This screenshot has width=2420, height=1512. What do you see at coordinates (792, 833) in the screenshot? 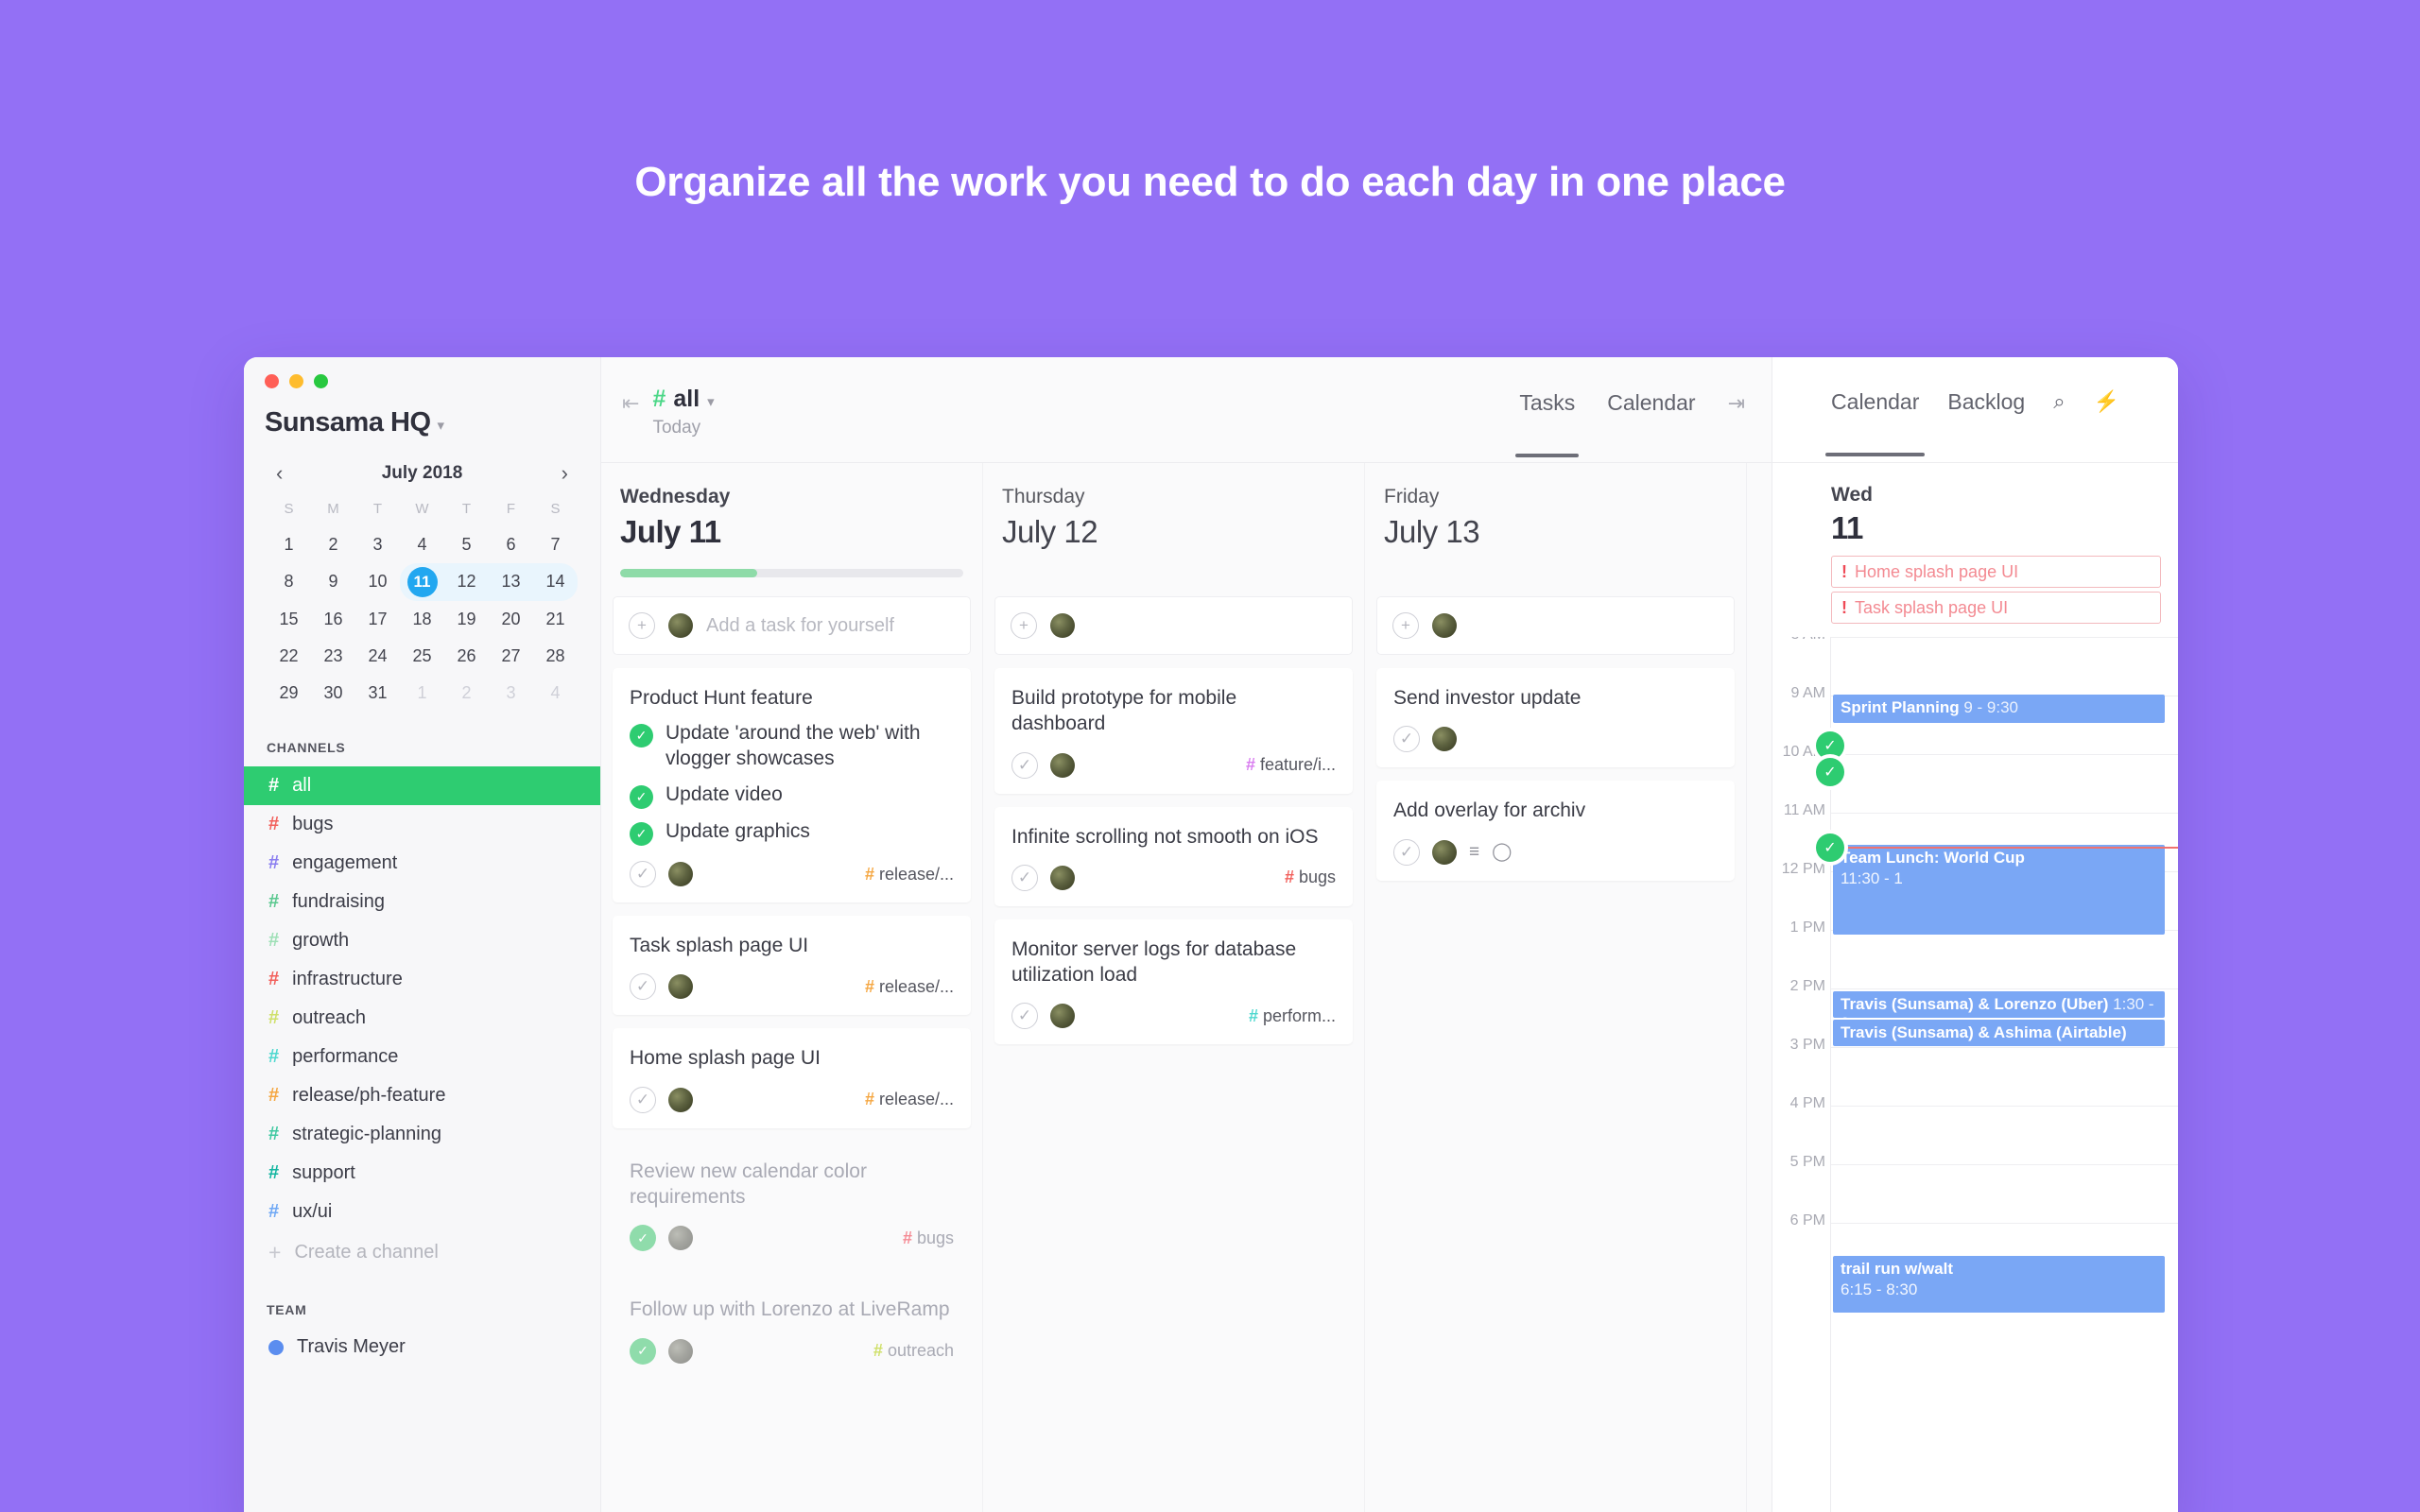
I see `subtask-row: ✓ Update graphics` at bounding box center [792, 833].